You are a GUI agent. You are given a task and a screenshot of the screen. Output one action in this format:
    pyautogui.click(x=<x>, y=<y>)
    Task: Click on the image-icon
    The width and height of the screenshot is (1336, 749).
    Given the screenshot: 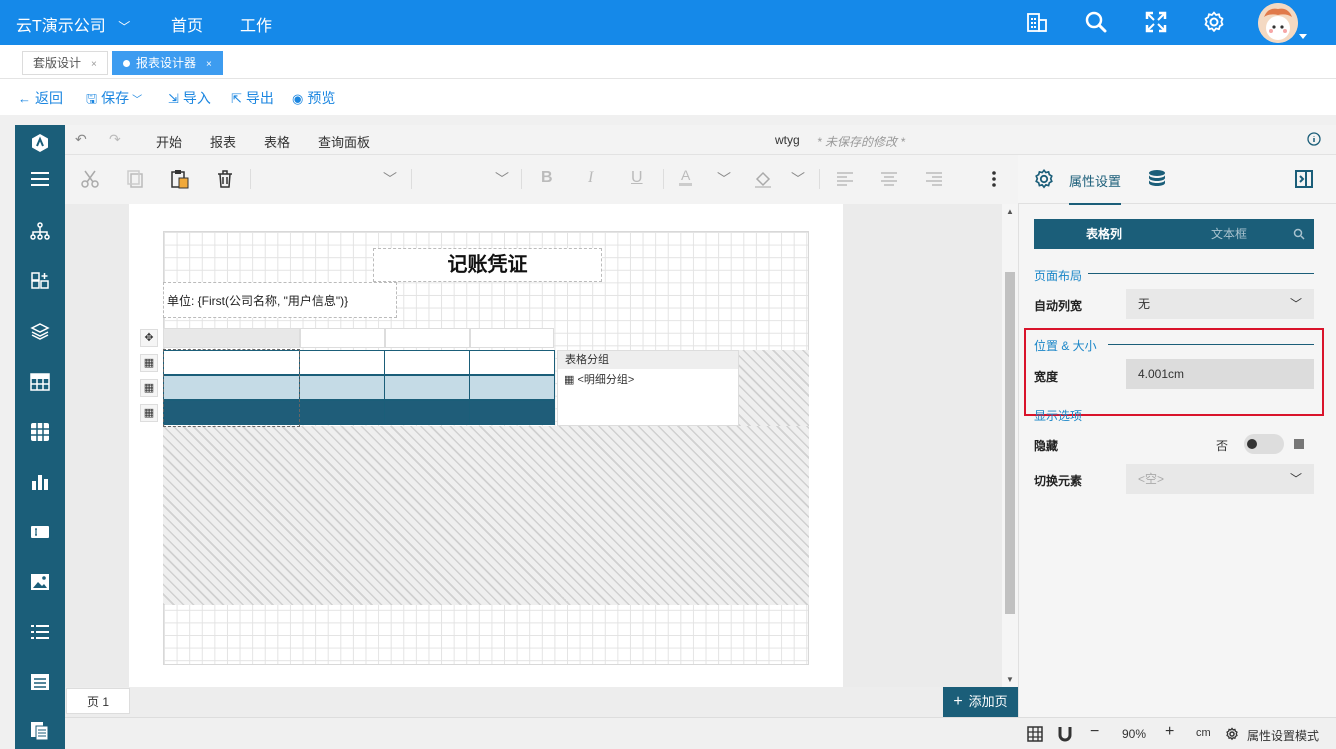 What is the action you would take?
    pyautogui.click(x=40, y=582)
    